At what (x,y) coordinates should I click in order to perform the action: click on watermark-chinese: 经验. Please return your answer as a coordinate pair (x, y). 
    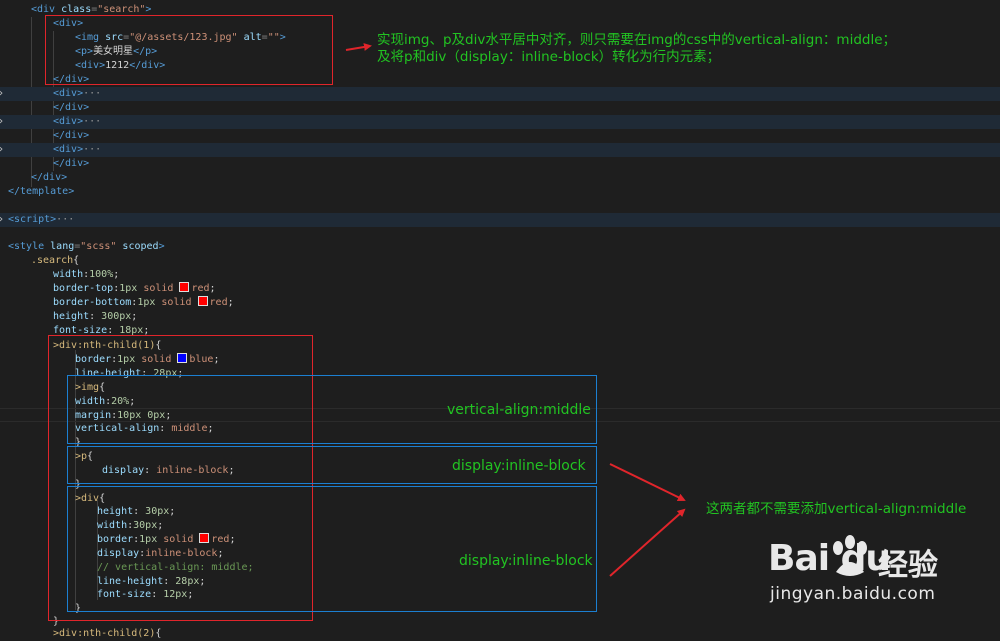
    Looking at the image, I should click on (908, 565).